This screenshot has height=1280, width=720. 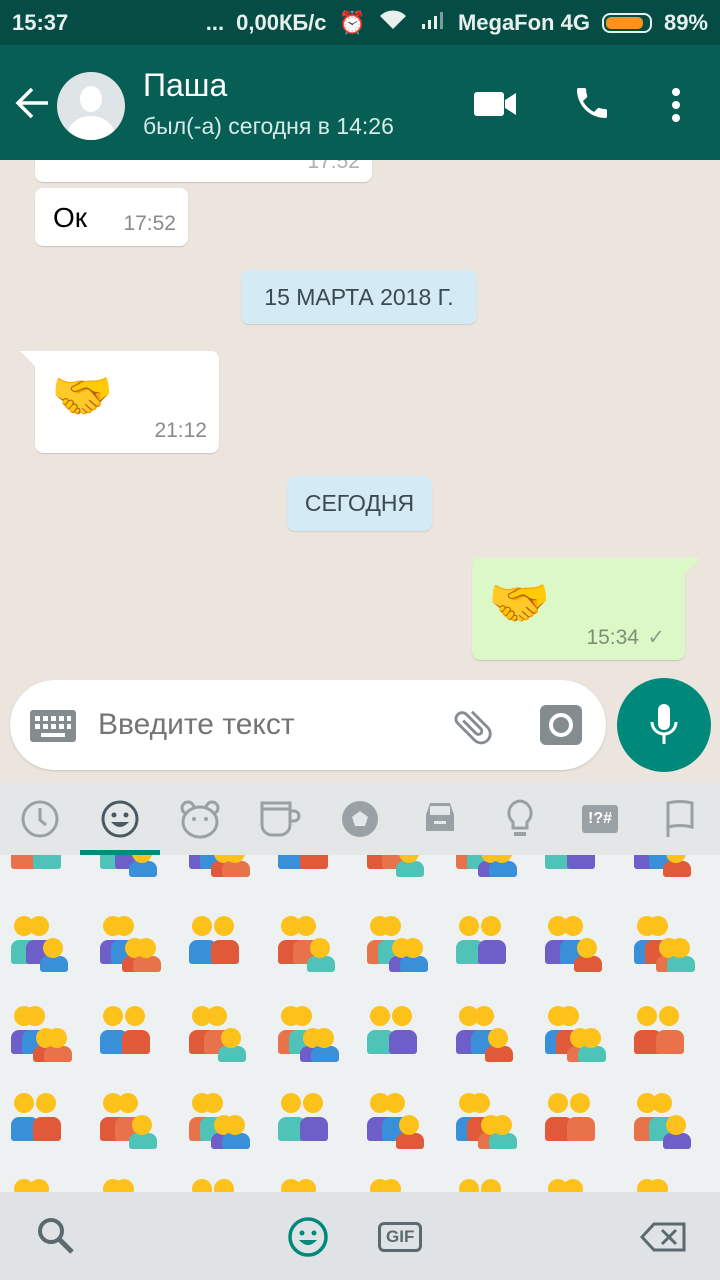 I want to click on backspace-icon, so click(x=662, y=1237).